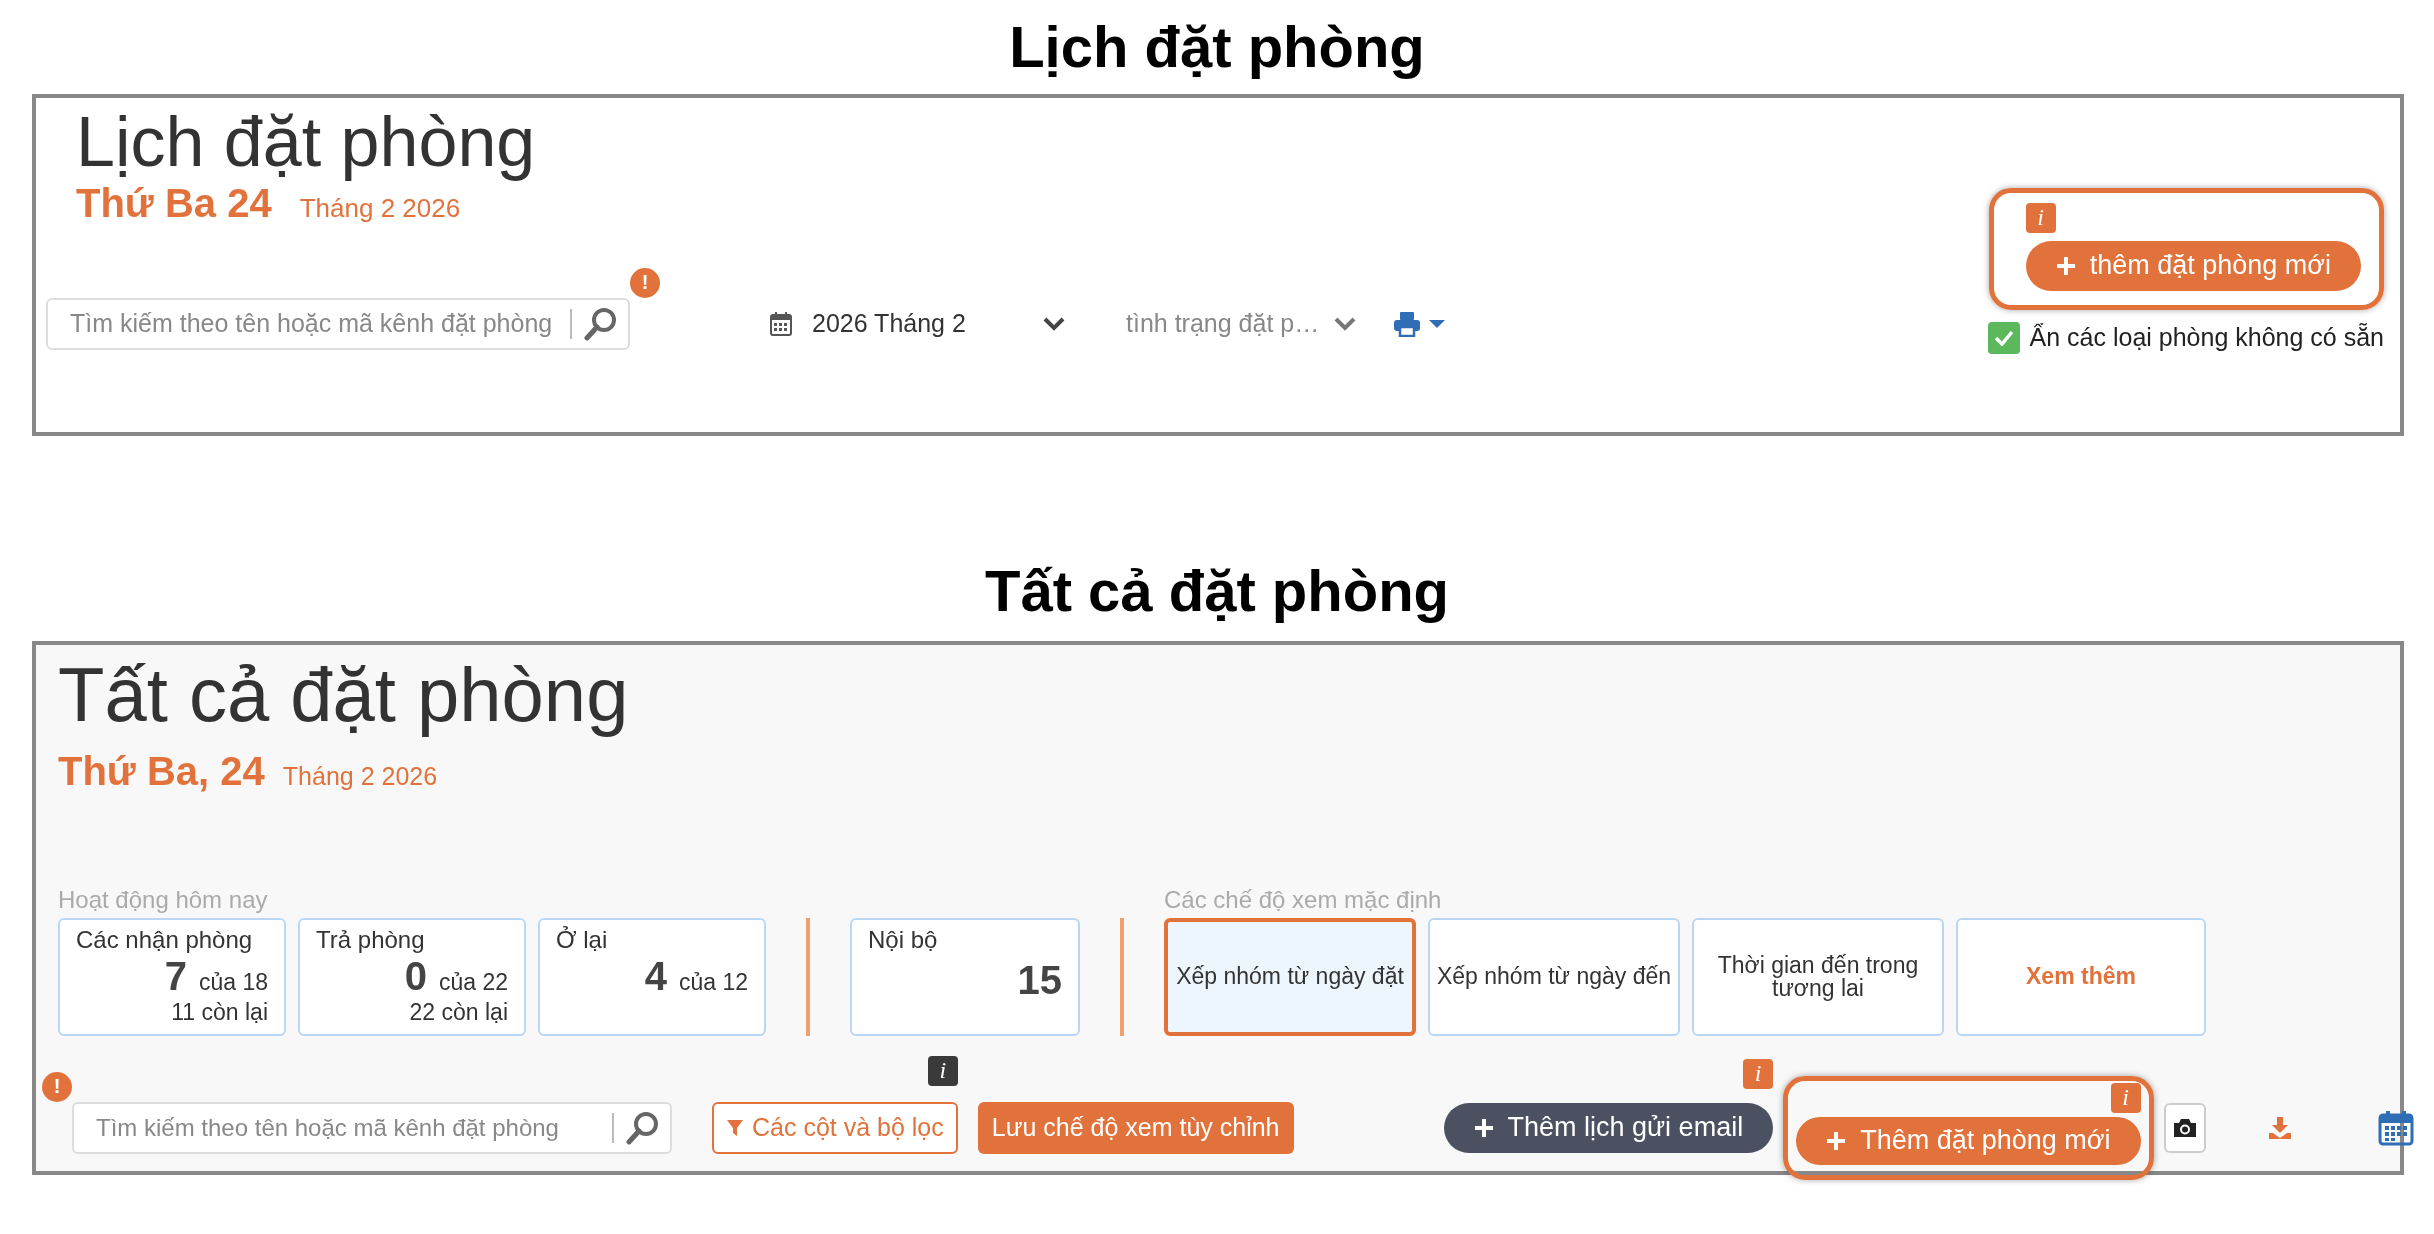 This screenshot has height=1234, width=2434. What do you see at coordinates (917, 324) in the screenshot?
I see `date-picker-value: 2026 Tháng 2` at bounding box center [917, 324].